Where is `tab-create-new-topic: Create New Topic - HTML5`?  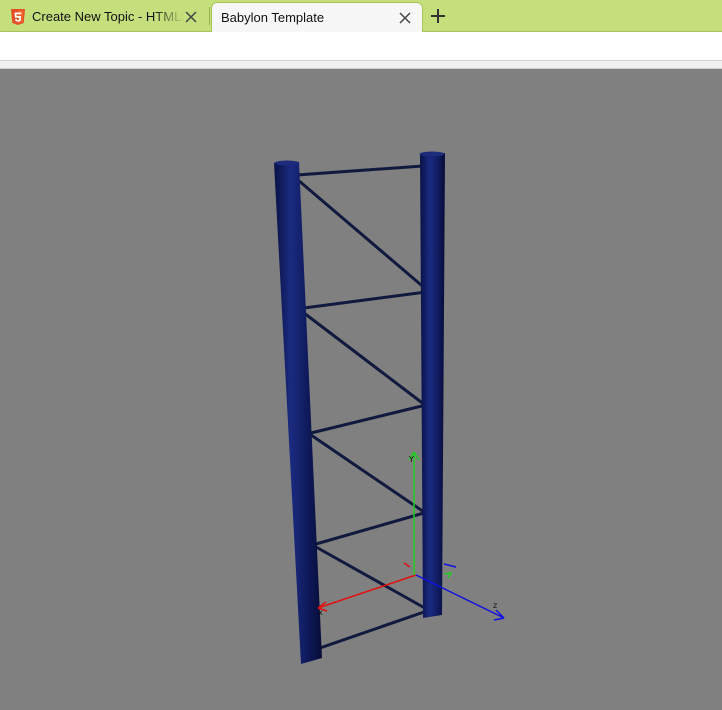 tab-create-new-topic: Create New Topic - HTML5 is located at coordinates (104, 16).